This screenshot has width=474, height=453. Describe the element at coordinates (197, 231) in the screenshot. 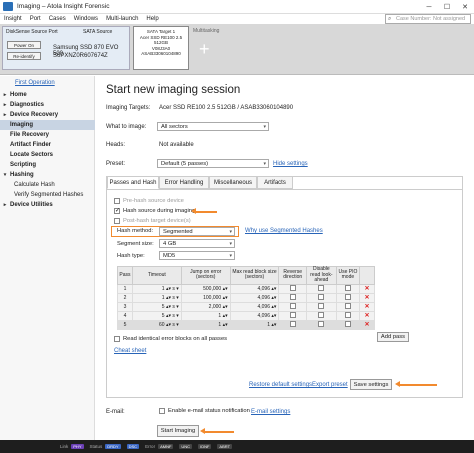

I see `hash-method-select: Segmented ▾` at that location.